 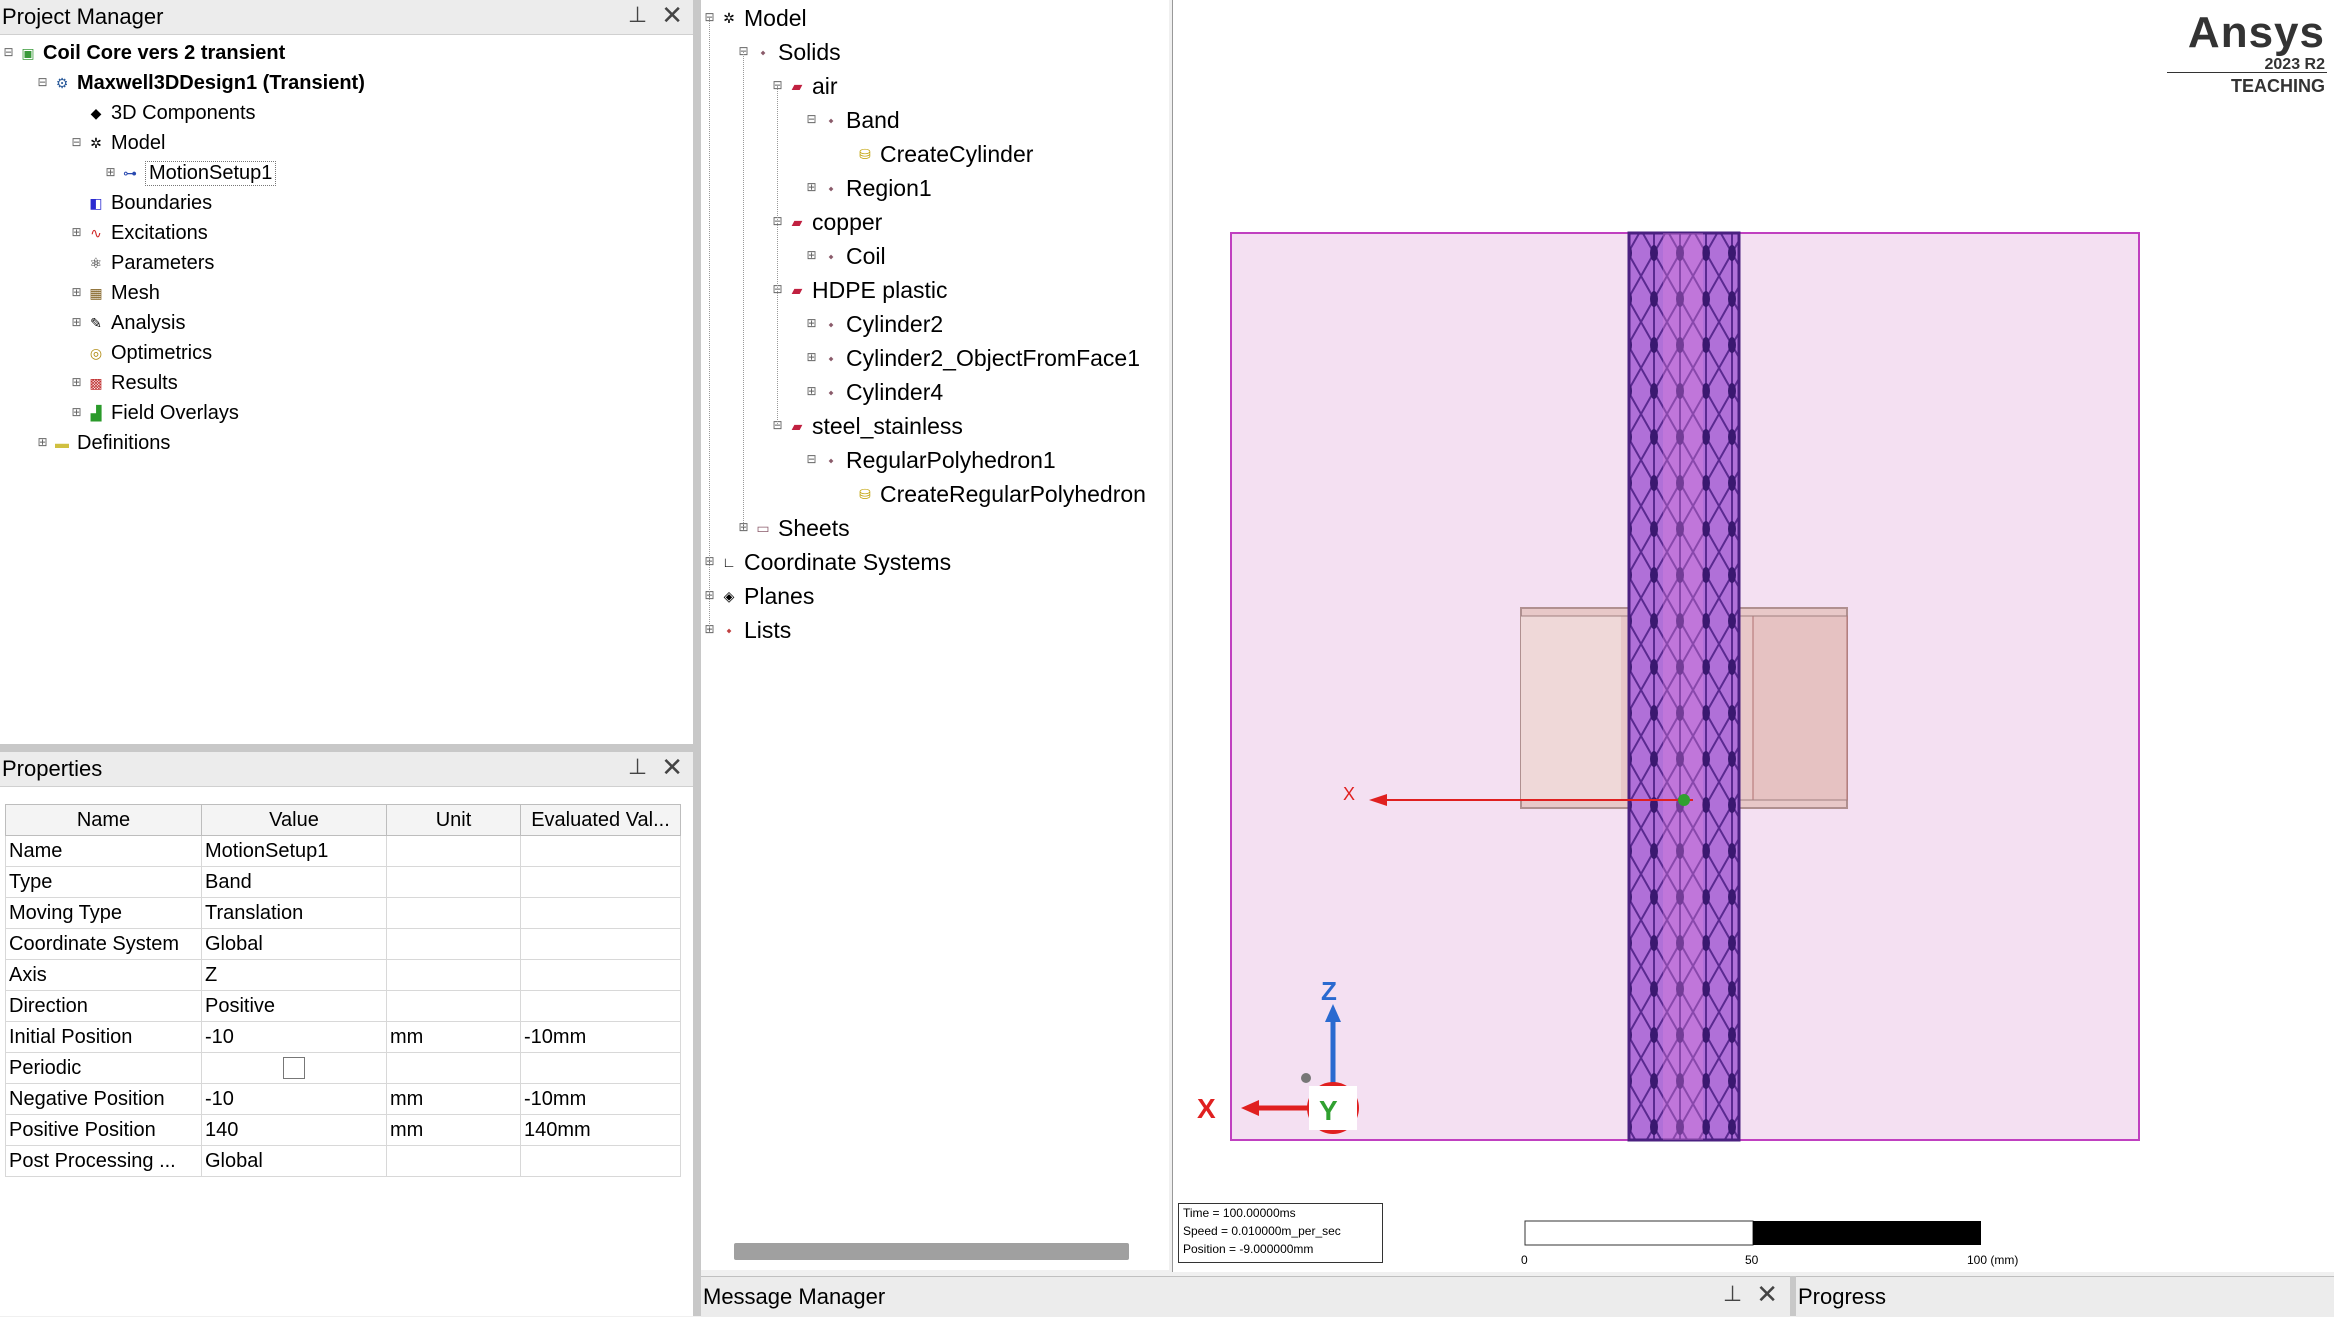 What do you see at coordinates (859, 290) in the screenshot?
I see `tree-item-hdpe: ⊟ ▰ HDPE plastic` at bounding box center [859, 290].